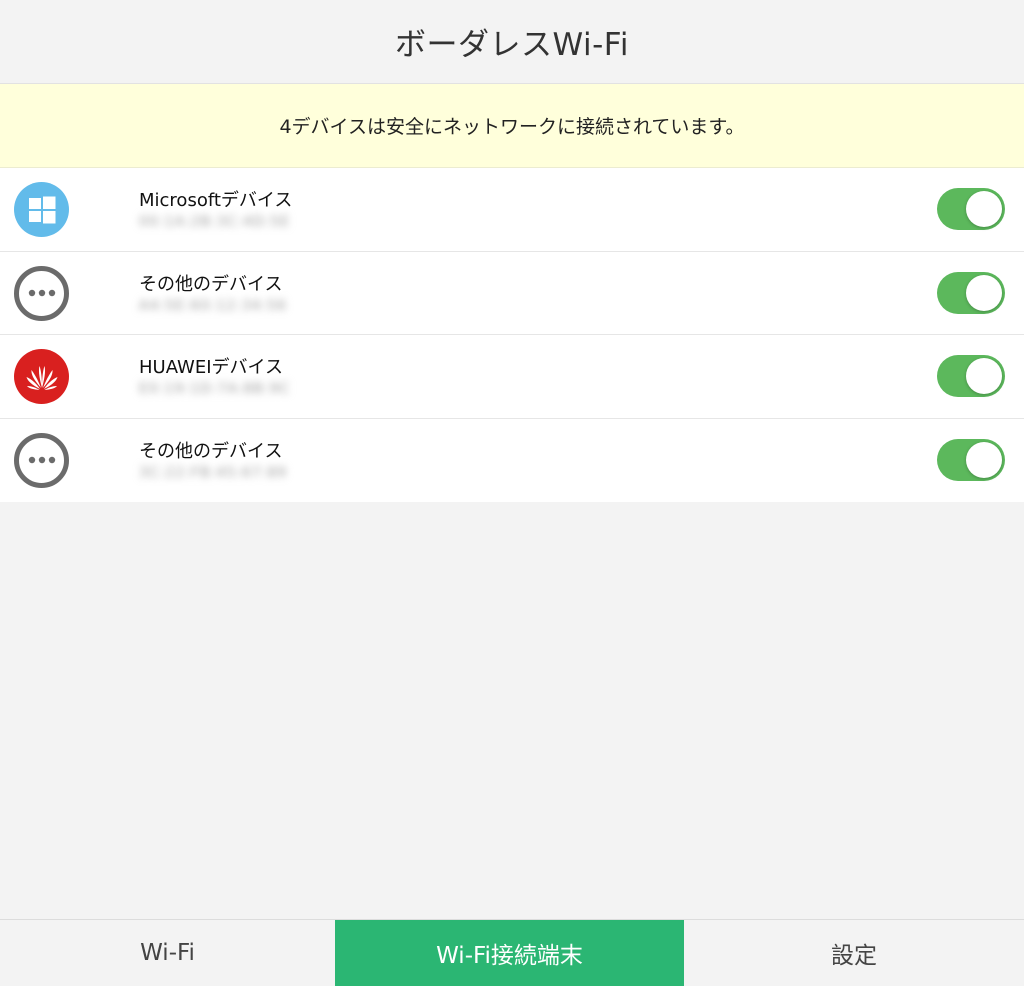  Describe the element at coordinates (167, 953) in the screenshot. I see `tab-wifi: Wi-Fi` at that location.